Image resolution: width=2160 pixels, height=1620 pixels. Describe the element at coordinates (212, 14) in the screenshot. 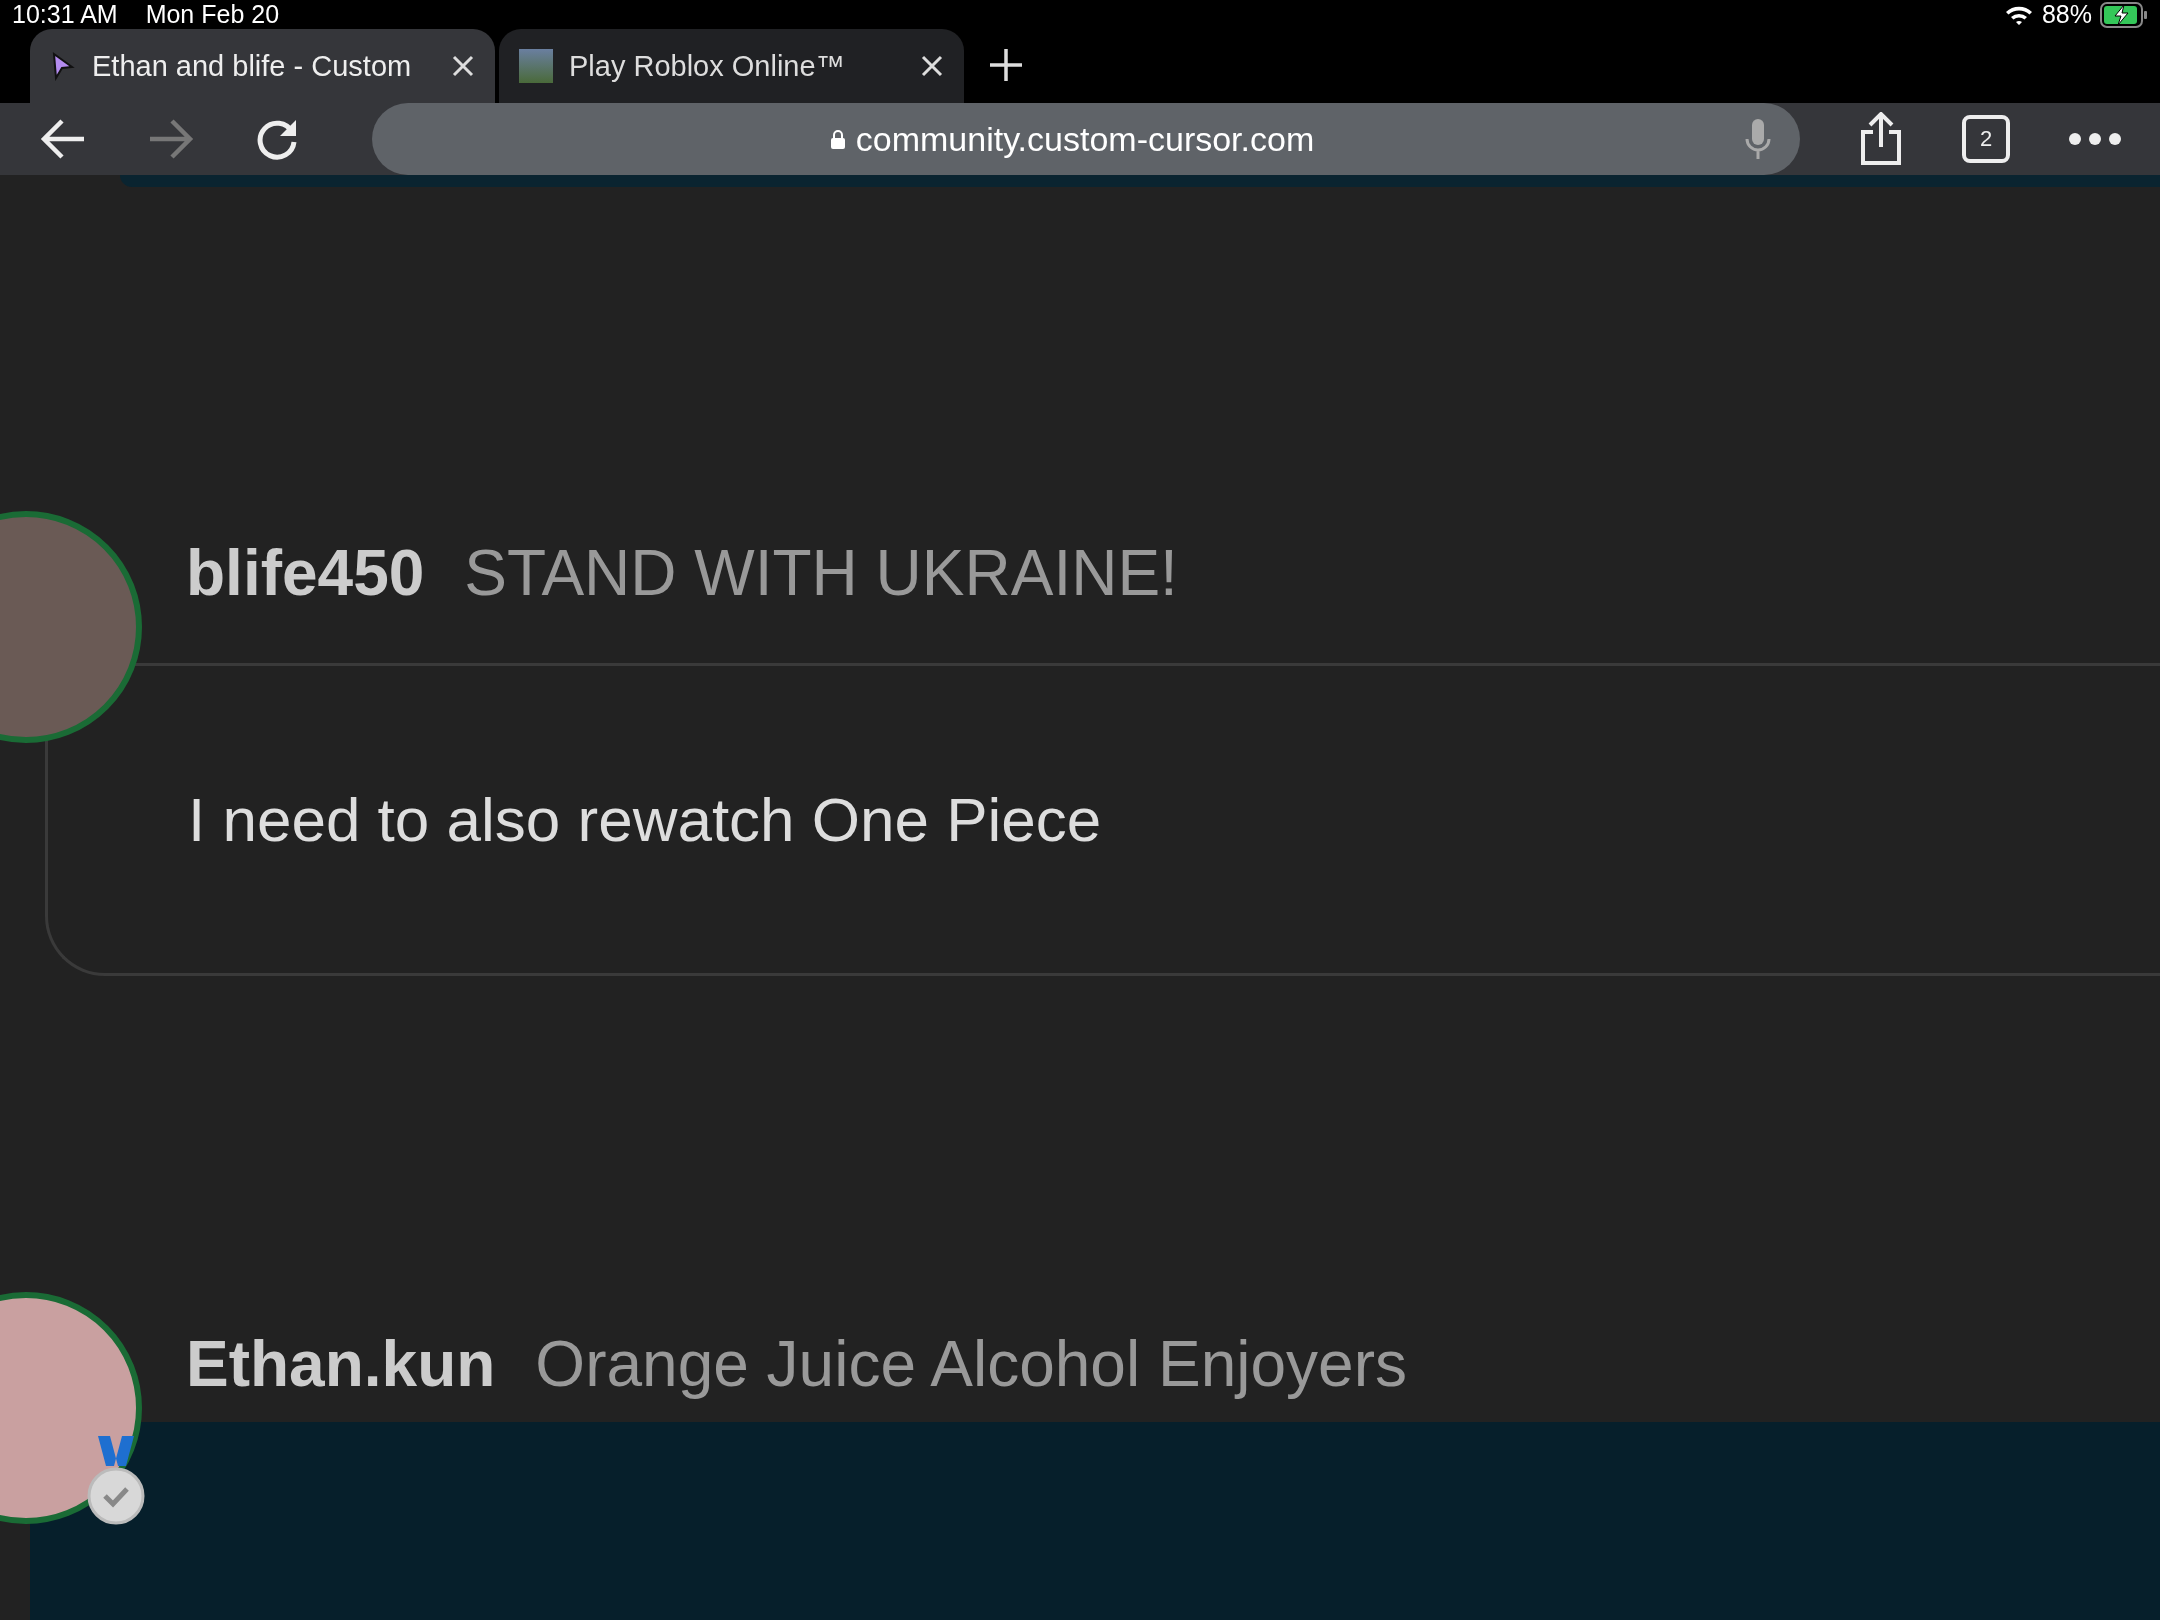

I see `status-date: Mon Feb 20` at that location.